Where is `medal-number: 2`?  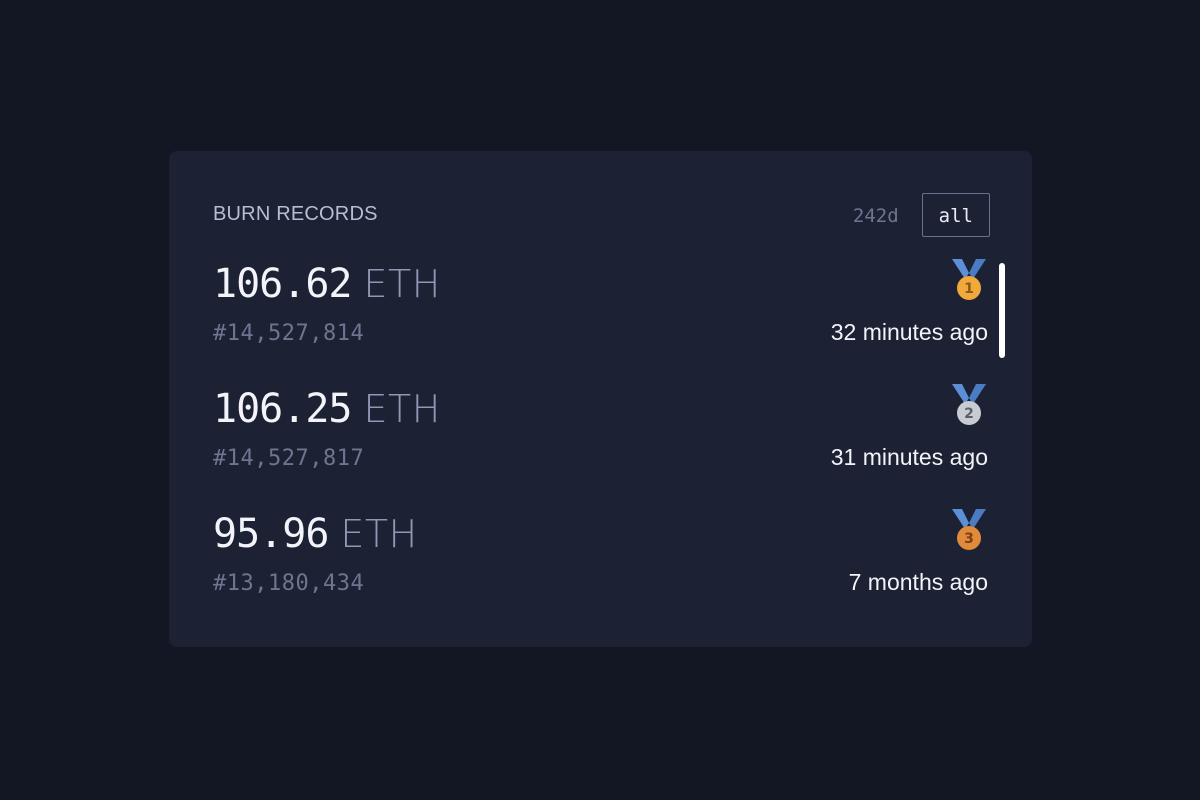 medal-number: 2 is located at coordinates (969, 414).